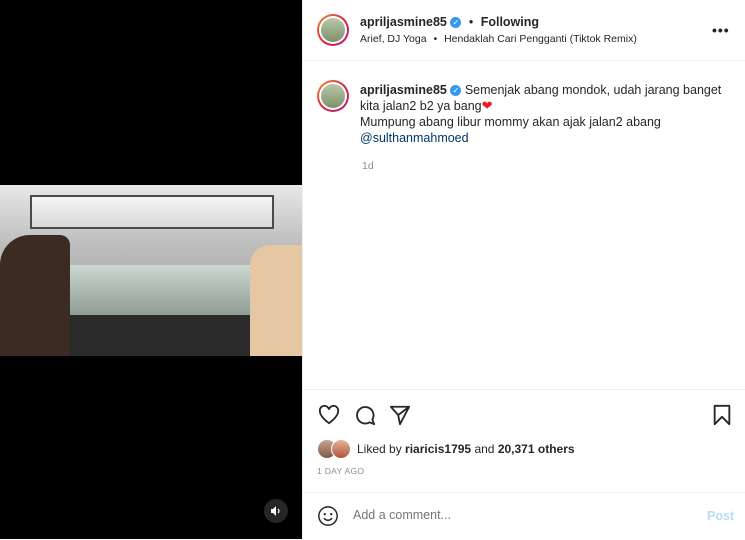 The width and height of the screenshot is (745, 540). Describe the element at coordinates (510, 22) in the screenshot. I see `following-button: Following` at that location.